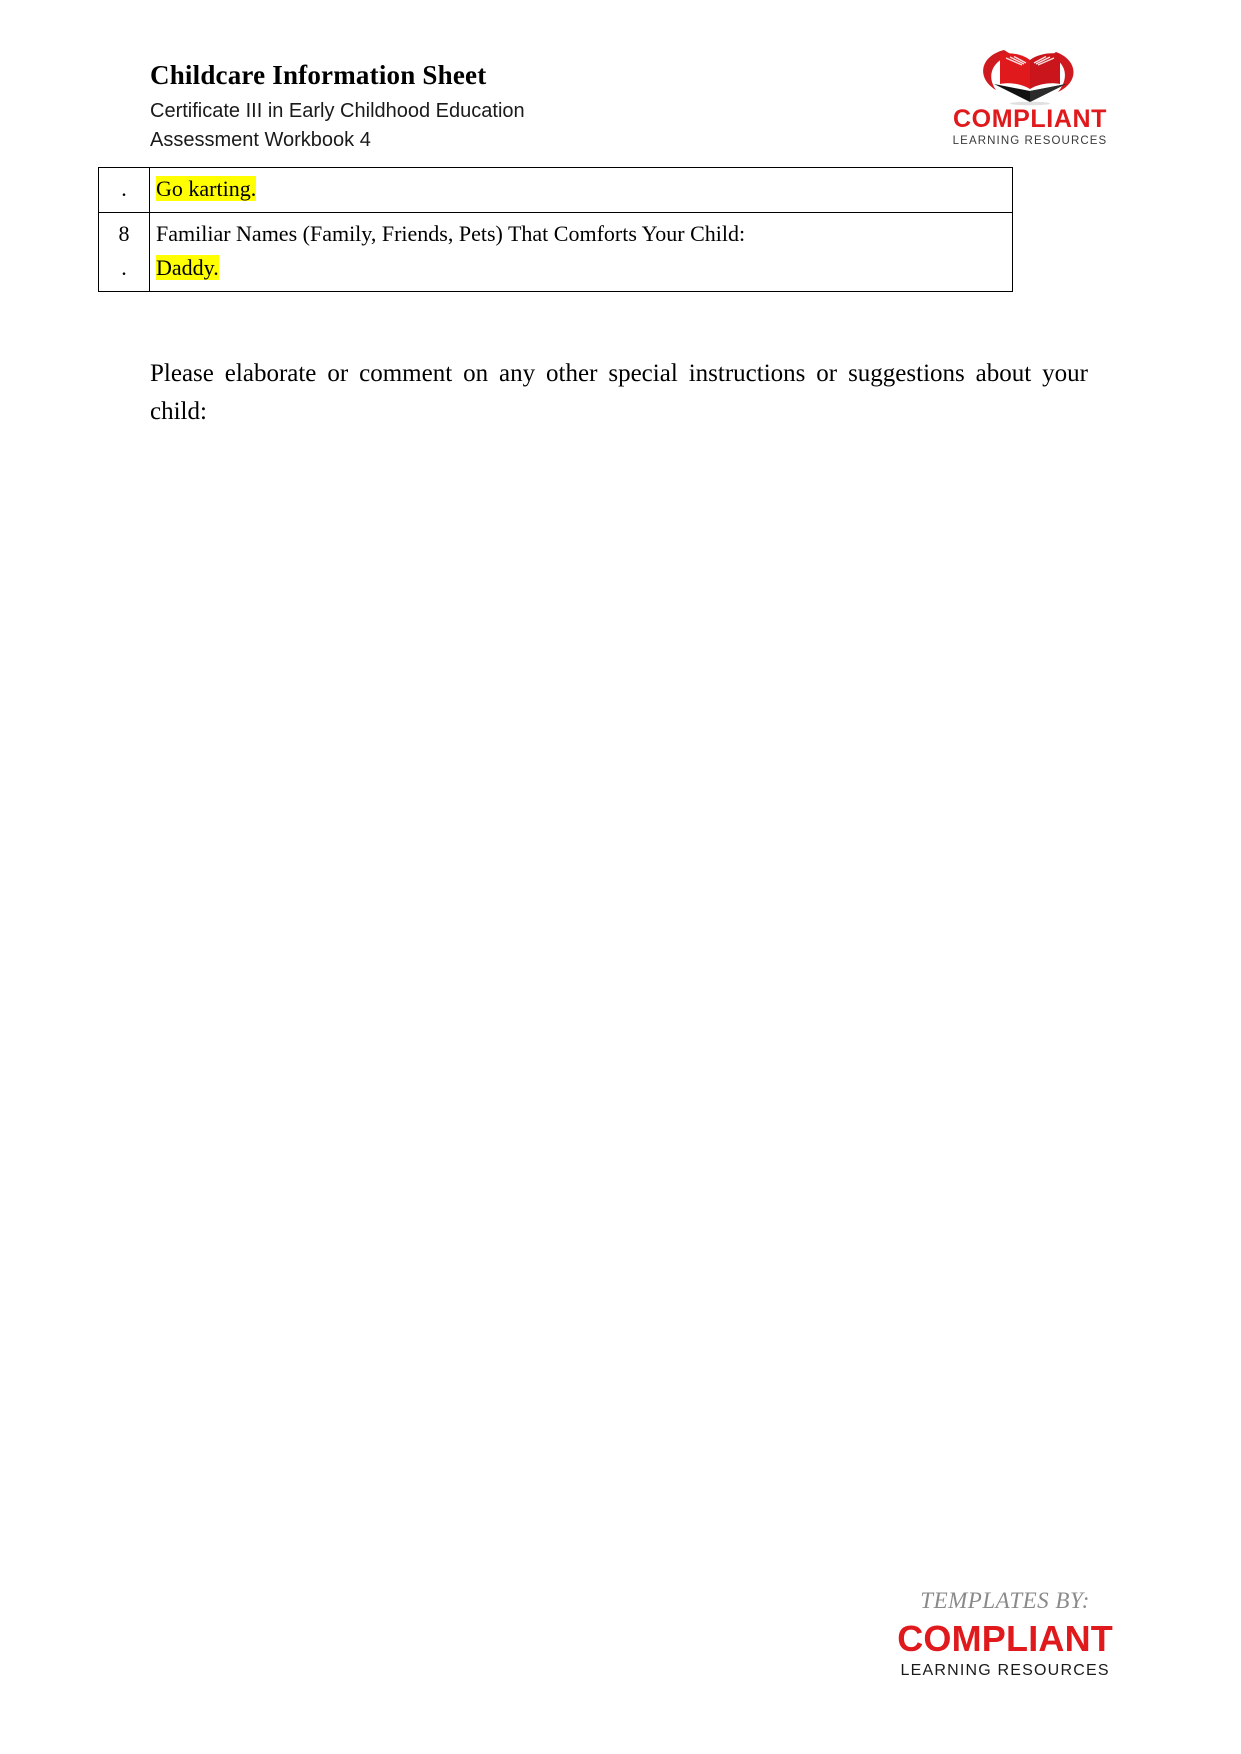 The height and width of the screenshot is (1754, 1241). What do you see at coordinates (581, 190) in the screenshot?
I see `row-content-cell: Go karting.` at bounding box center [581, 190].